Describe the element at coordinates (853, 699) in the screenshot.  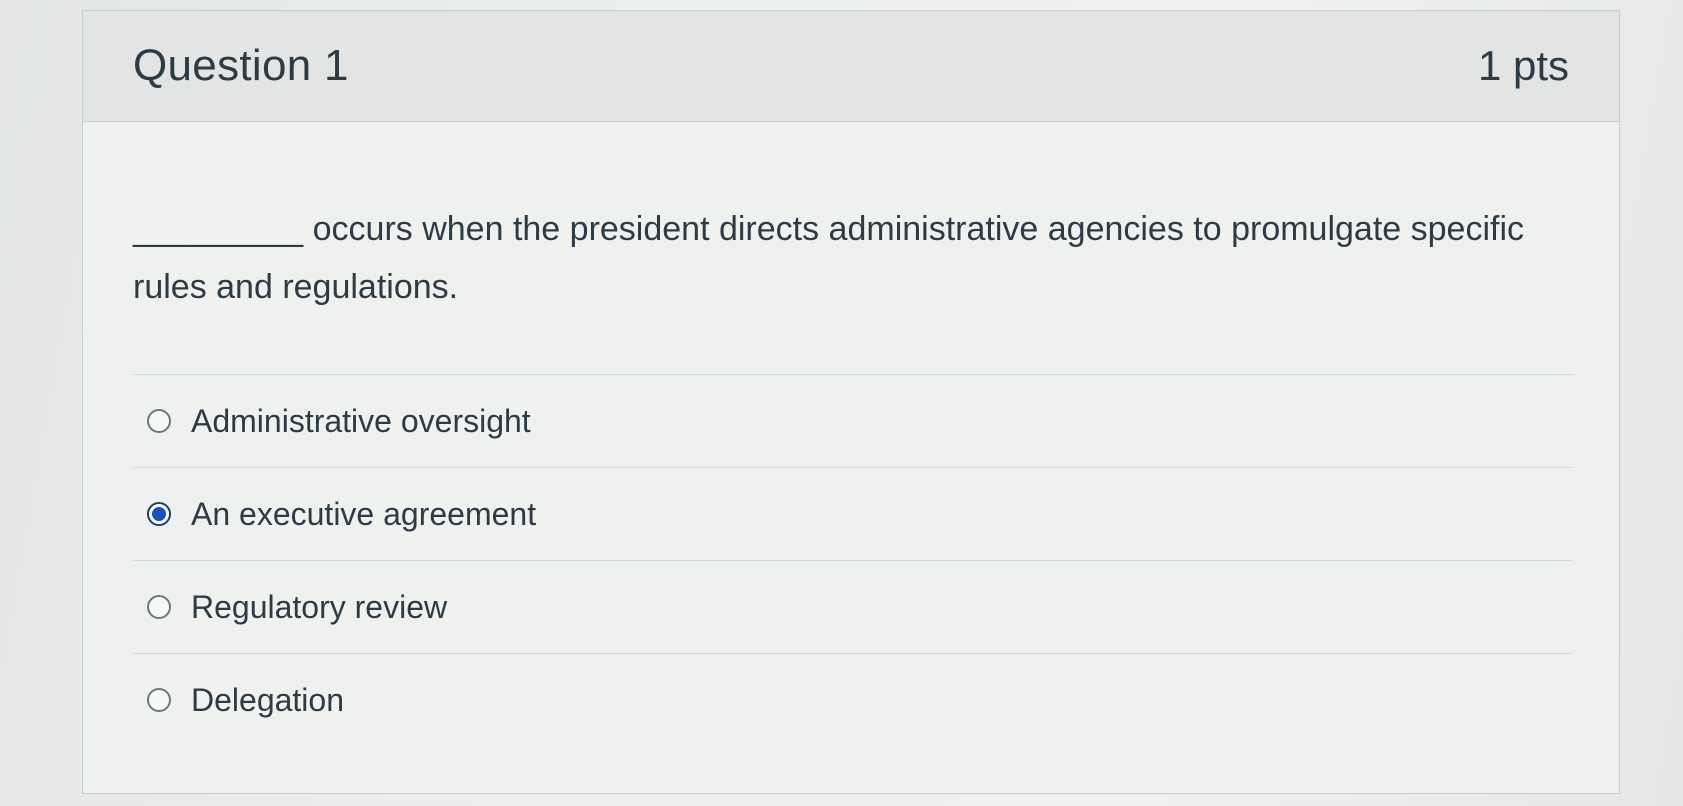
I see `answer-option-delegation: Delegation` at that location.